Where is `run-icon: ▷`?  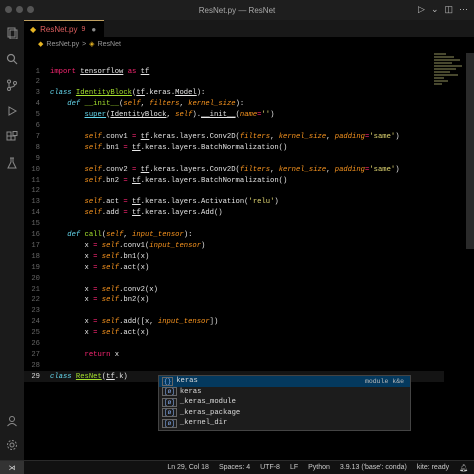
run-icon: ▷ is located at coordinates (421, 9).